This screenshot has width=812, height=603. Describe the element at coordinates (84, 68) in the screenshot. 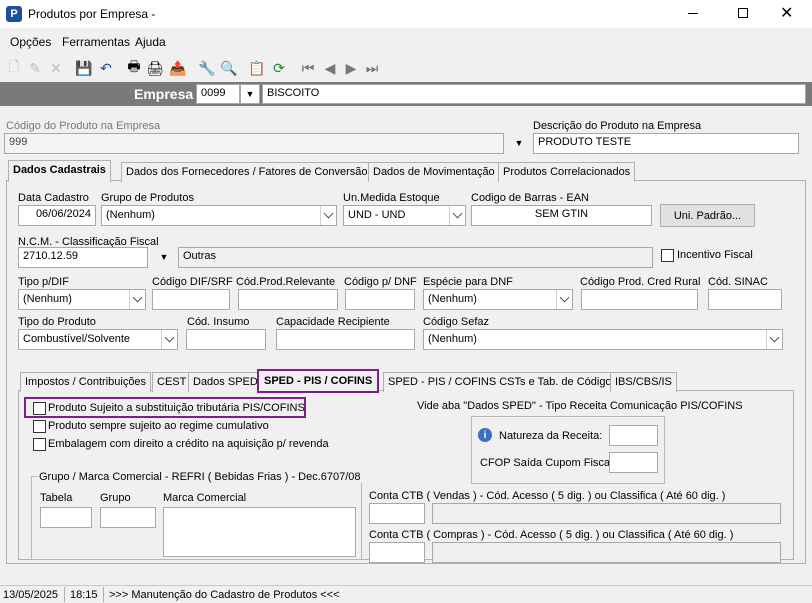

I see `save-icon: 💾` at that location.